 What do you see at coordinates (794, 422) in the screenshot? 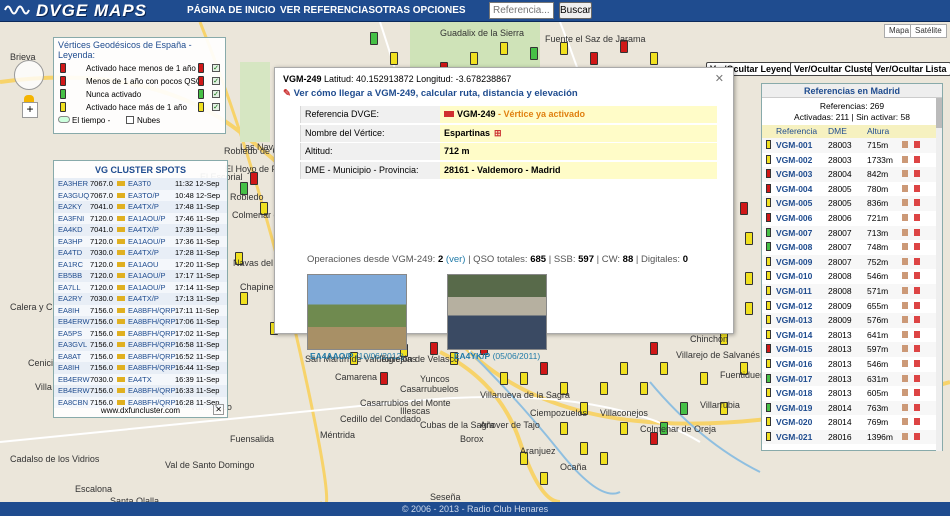
I see `ref-id: VGM-020` at bounding box center [794, 422].